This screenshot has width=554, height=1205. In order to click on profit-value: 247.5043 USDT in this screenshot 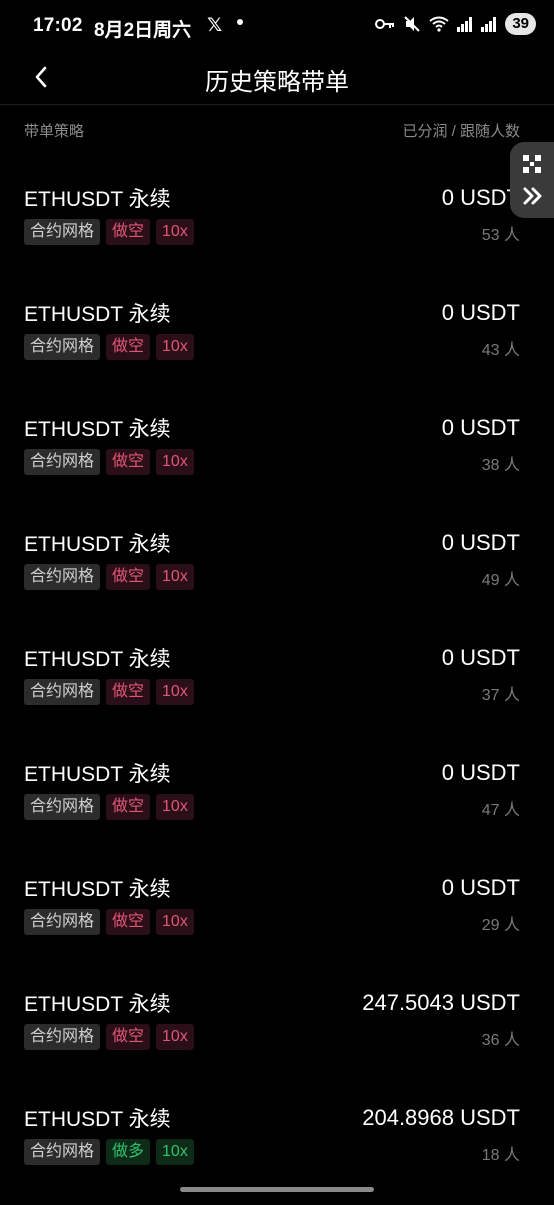, I will do `click(441, 1002)`.